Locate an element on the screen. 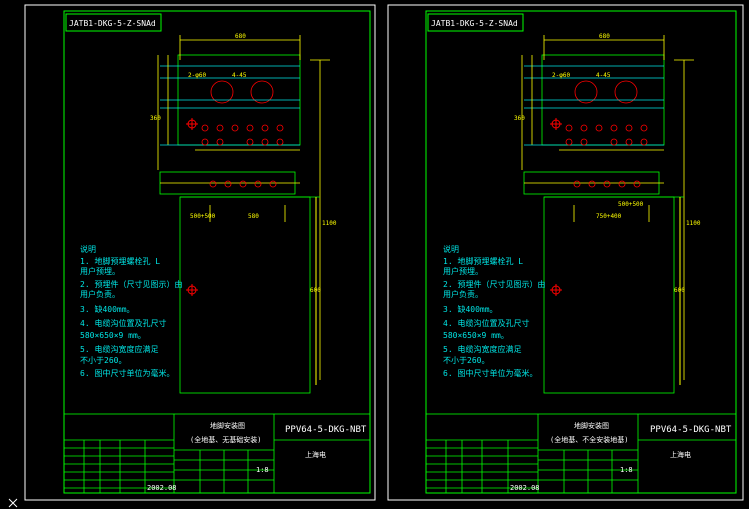 The image size is (749, 509). dim-bottom-w: 580 is located at coordinates (253, 216).